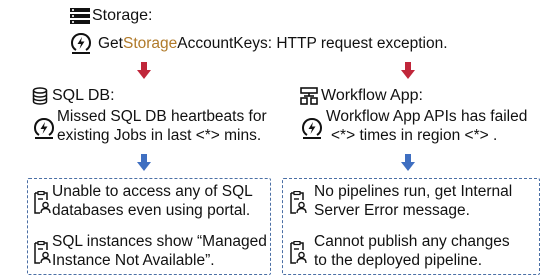  Describe the element at coordinates (159, 135) in the screenshot. I see `sql-alert-line2: existing Jobs in last <*> mins.` at that location.